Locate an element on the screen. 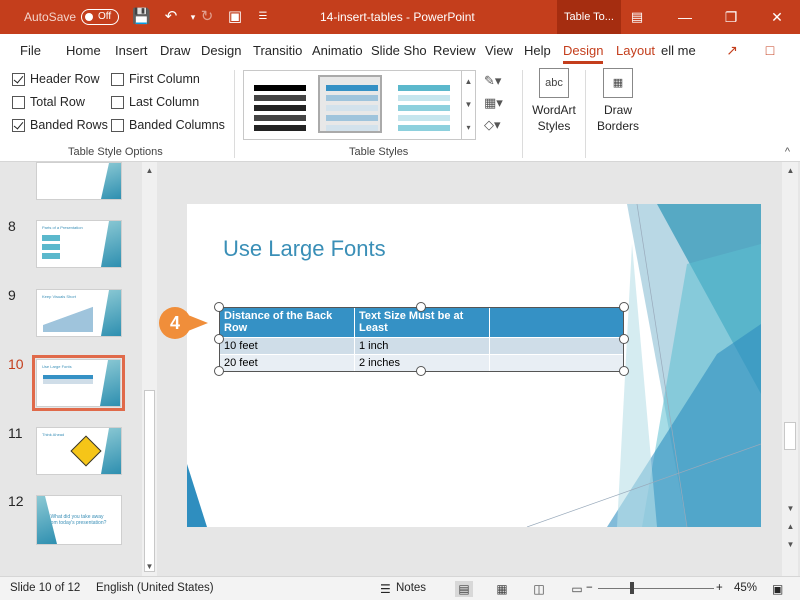 This screenshot has height=600, width=800. table-style-light-teal is located at coordinates (424, 104).